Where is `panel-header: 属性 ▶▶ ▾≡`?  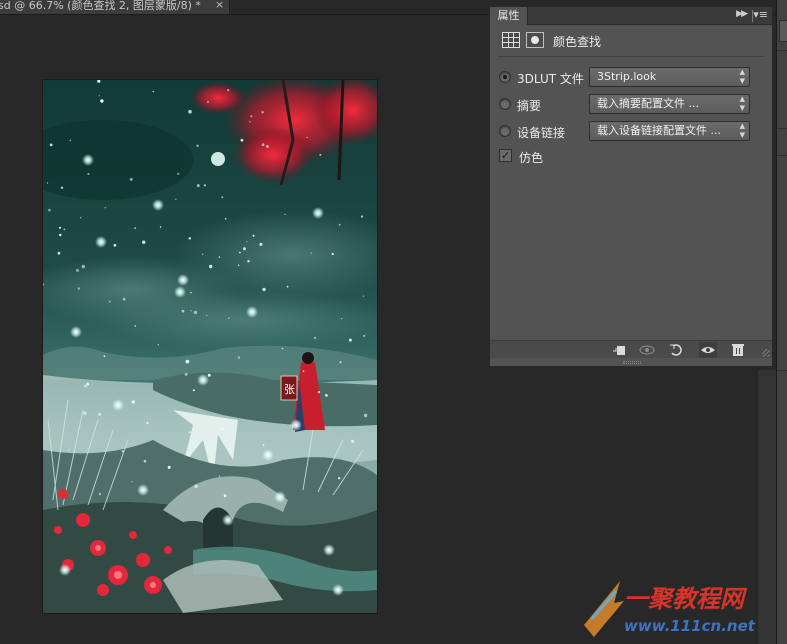
panel-header: 属性 ▶▶ ▾≡ is located at coordinates (631, 16).